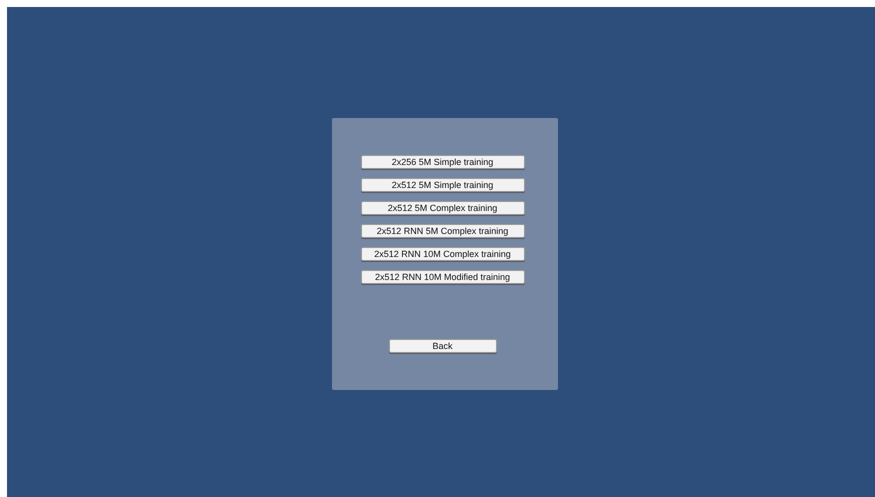  What do you see at coordinates (442, 231) in the screenshot?
I see `training-button: 2x512 RNN 5M Complex training` at bounding box center [442, 231].